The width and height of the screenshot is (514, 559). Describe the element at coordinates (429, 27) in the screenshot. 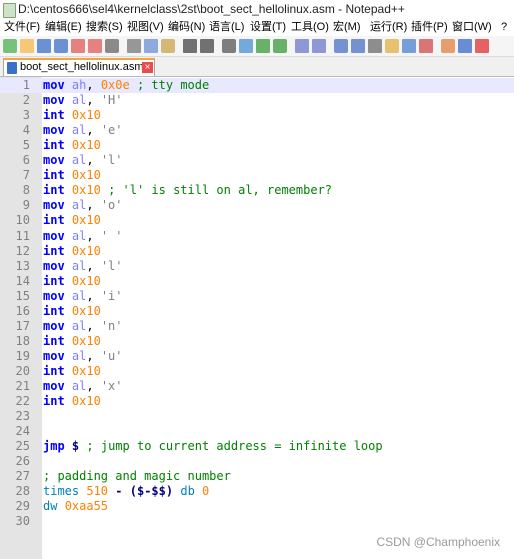

I see `menu-item-10: 插件(P)` at that location.